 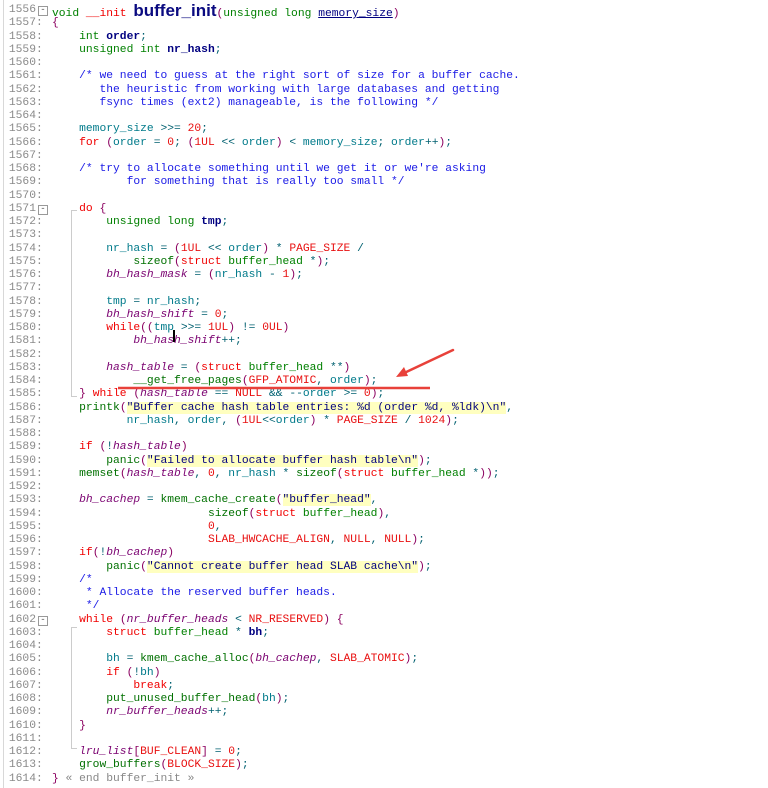 What do you see at coordinates (123, 566) in the screenshot?
I see `code-token: panic` at bounding box center [123, 566].